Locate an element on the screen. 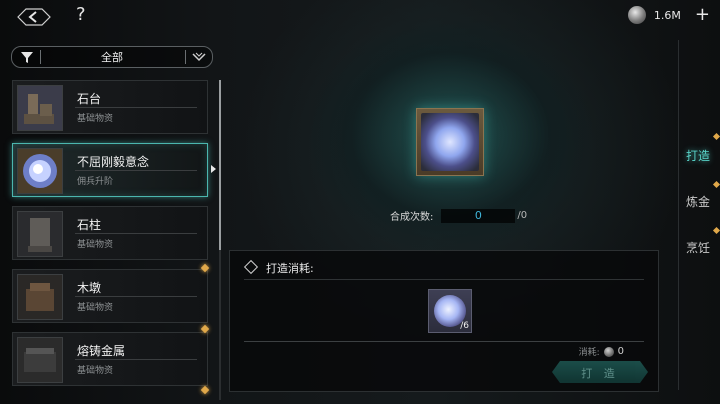  forge-button-label: 打 造 is located at coordinates (600, 373).